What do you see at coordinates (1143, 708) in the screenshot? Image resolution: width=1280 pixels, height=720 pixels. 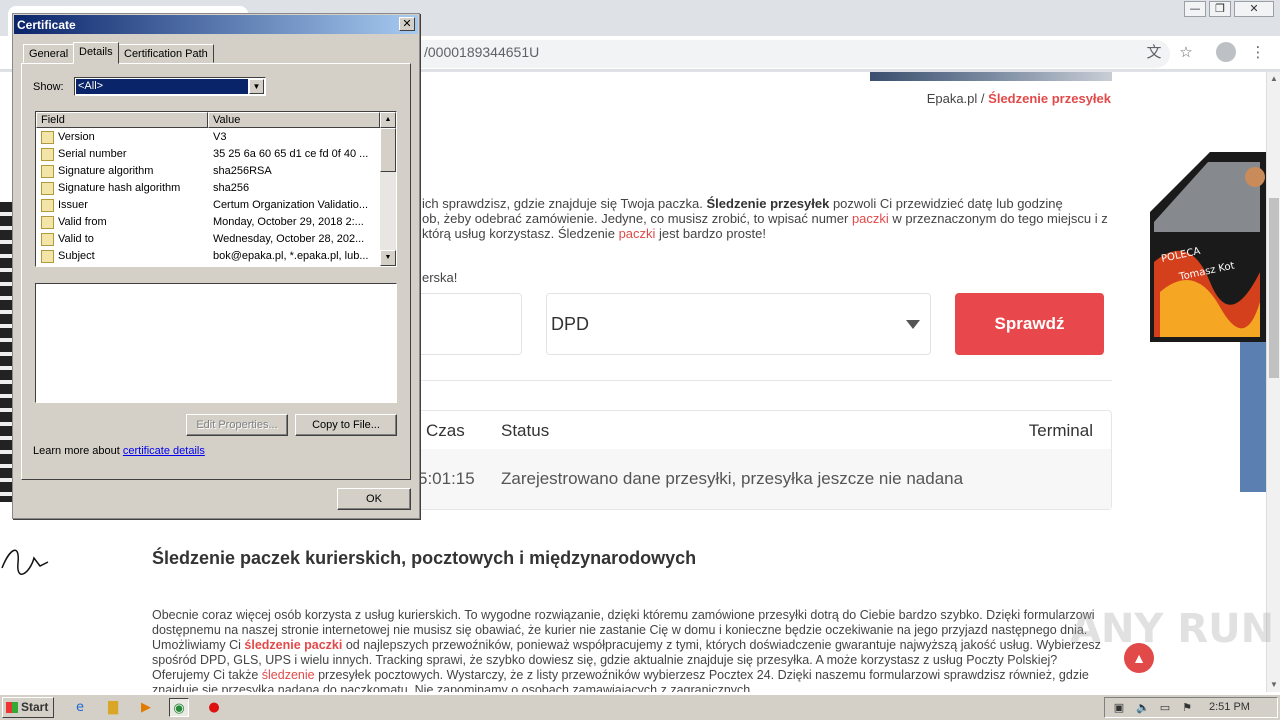 I see `volume-icon: 🔈` at bounding box center [1143, 708].